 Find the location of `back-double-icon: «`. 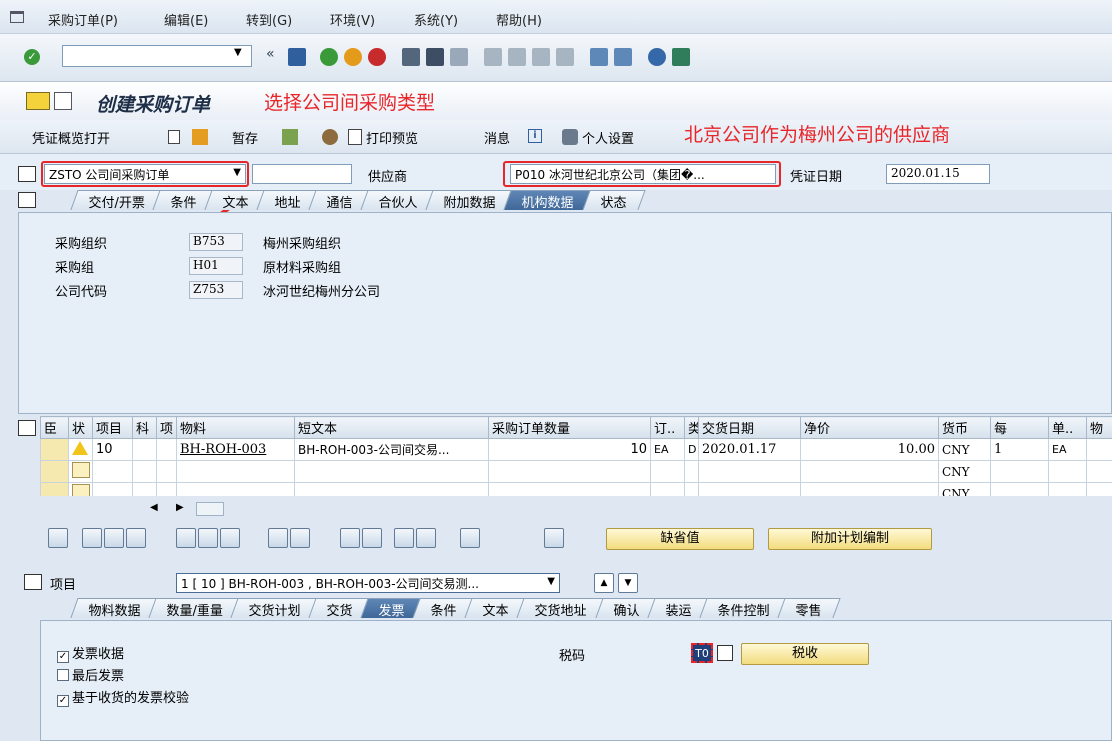

back-double-icon: « is located at coordinates (270, 54).